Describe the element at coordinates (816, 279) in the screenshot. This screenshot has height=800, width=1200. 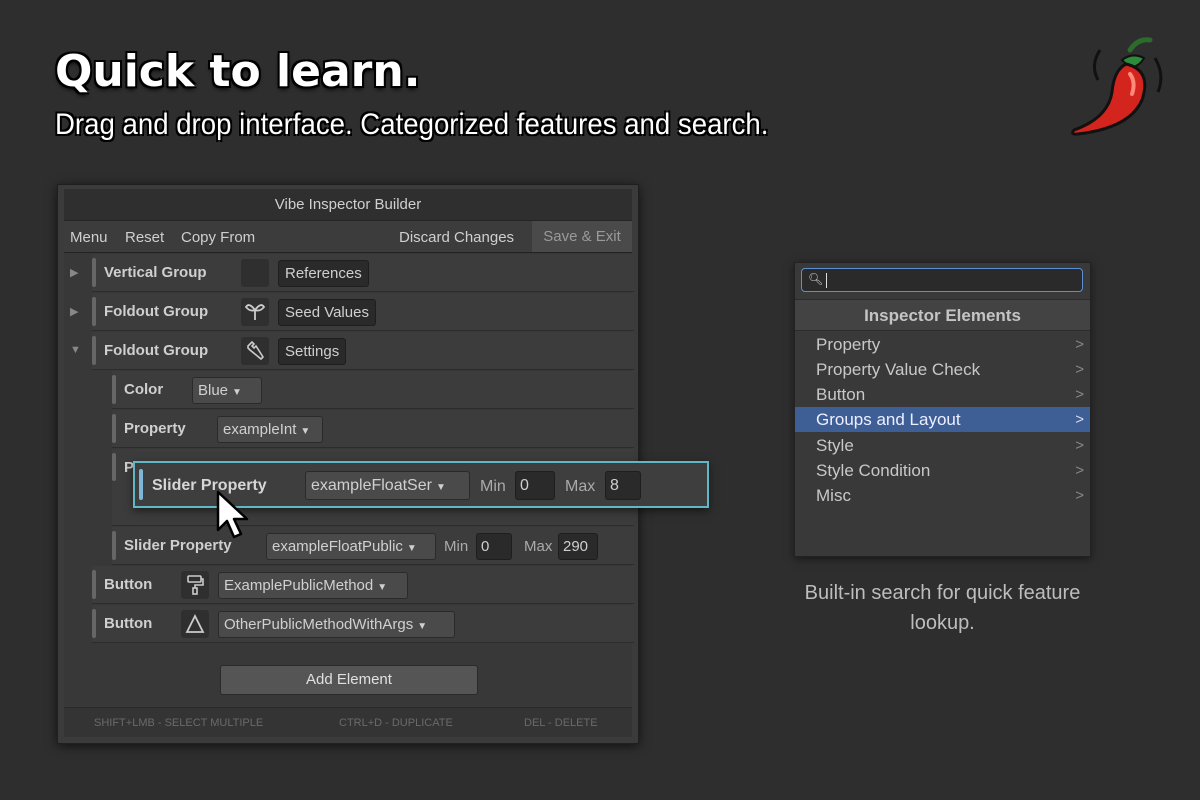
I see `search-icon: 🔍︎` at that location.